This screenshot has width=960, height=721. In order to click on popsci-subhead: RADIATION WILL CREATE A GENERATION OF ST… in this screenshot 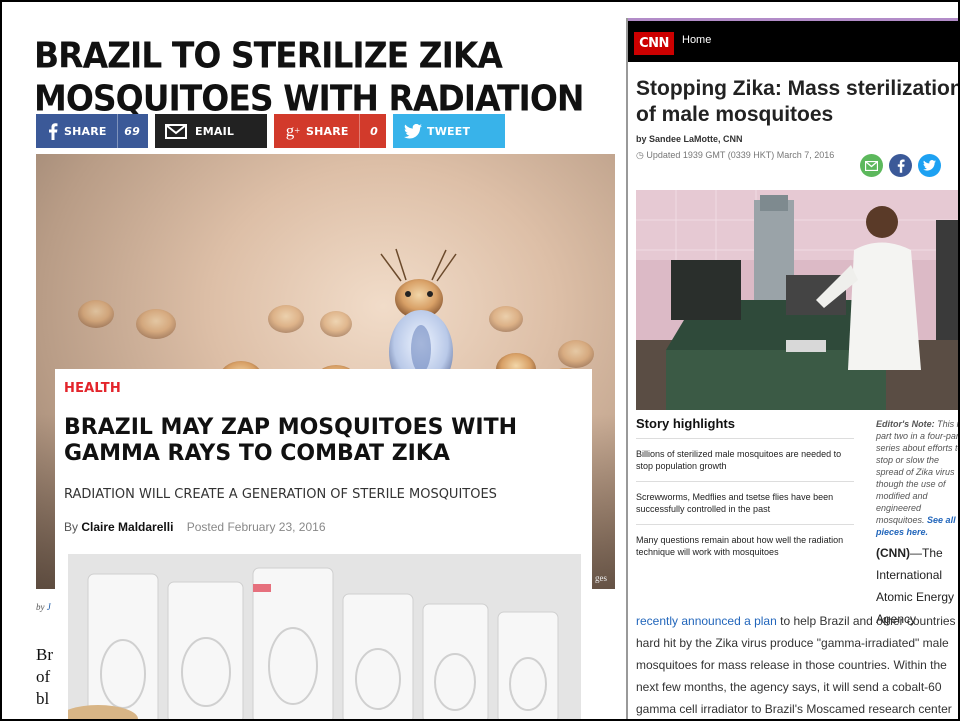, I will do `click(280, 494)`.